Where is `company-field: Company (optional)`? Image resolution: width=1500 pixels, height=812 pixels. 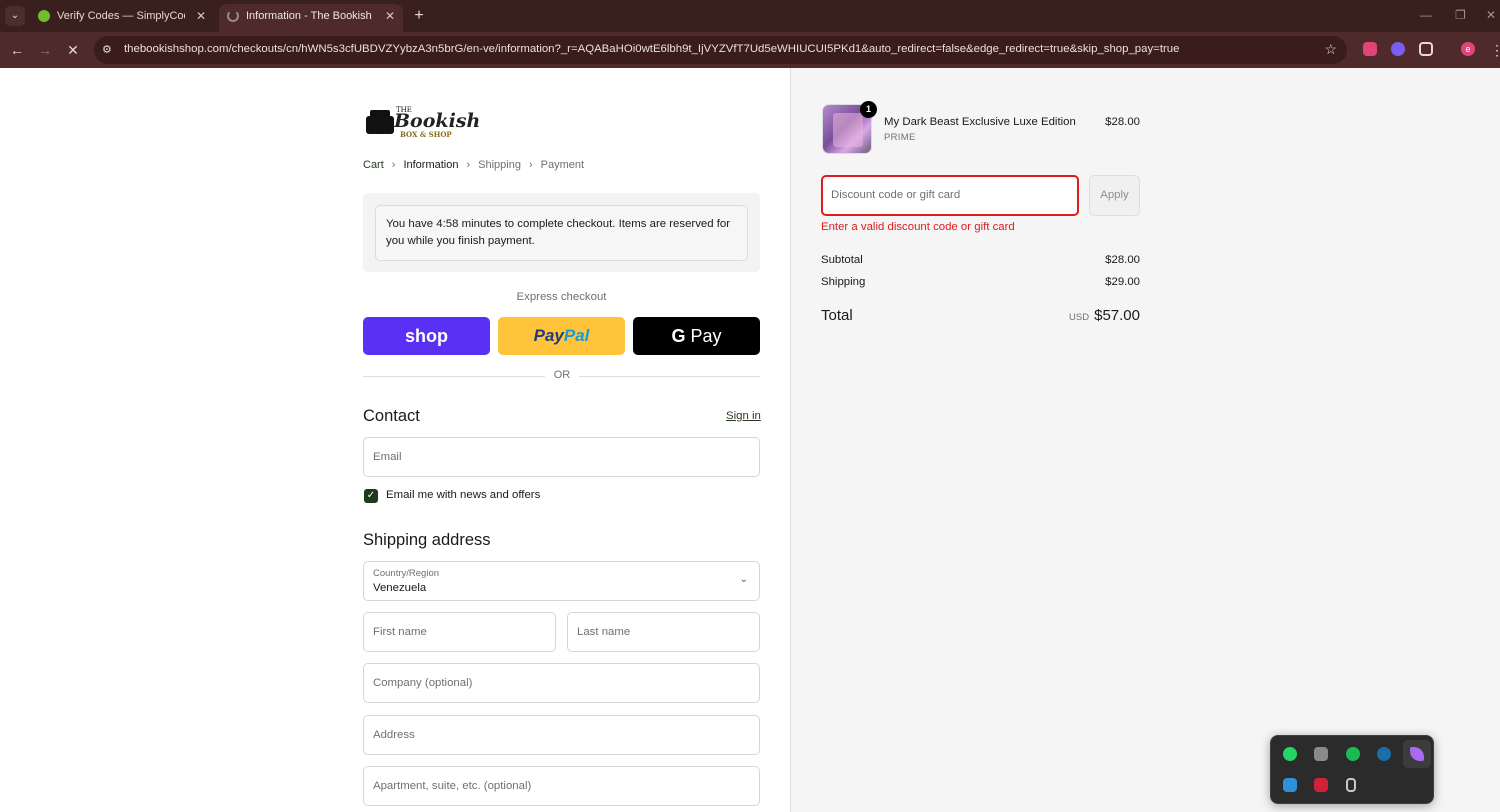
company-field: Company (optional) is located at coordinates (561, 683).